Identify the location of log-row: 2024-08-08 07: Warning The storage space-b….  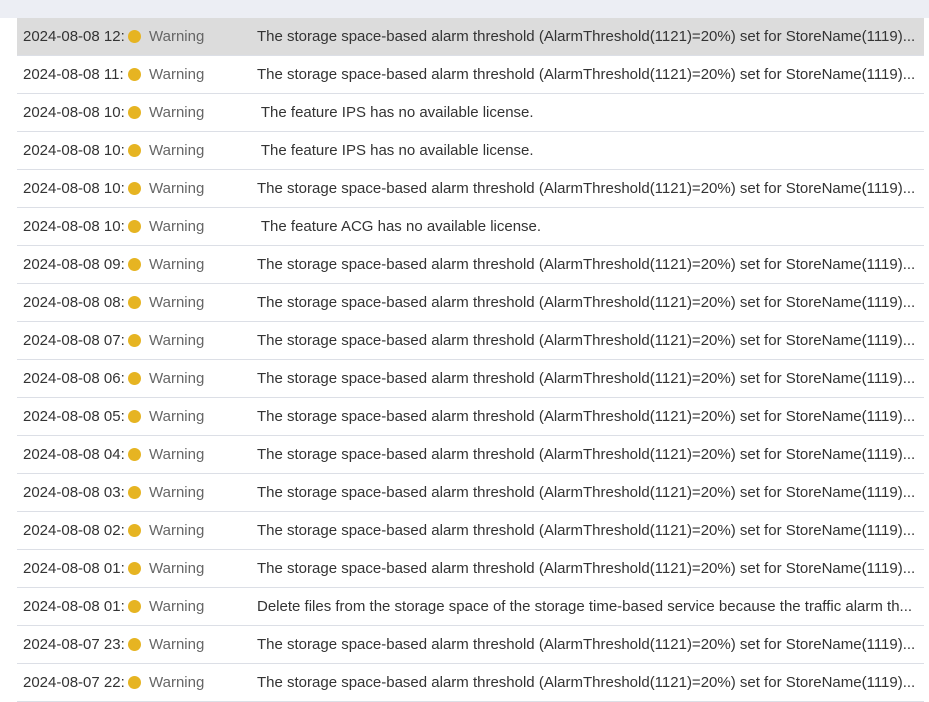
(470, 341).